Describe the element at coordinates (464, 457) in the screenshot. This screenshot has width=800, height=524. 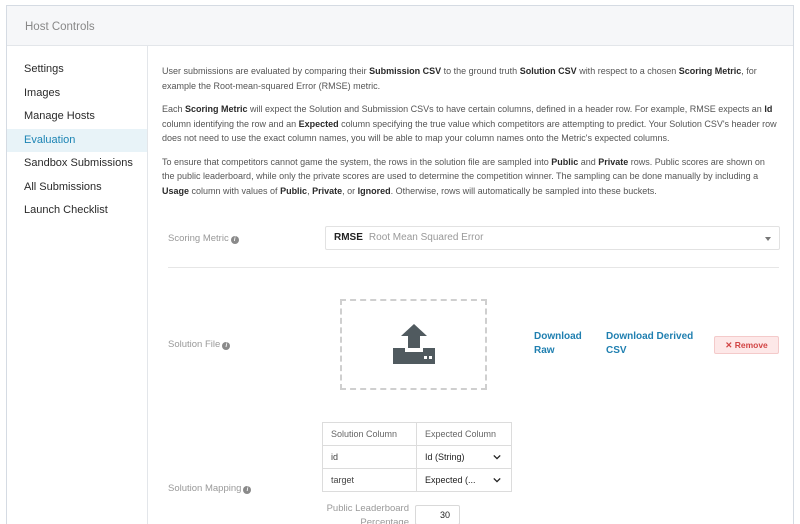
I see `expected-column-select: Id (String)` at that location.